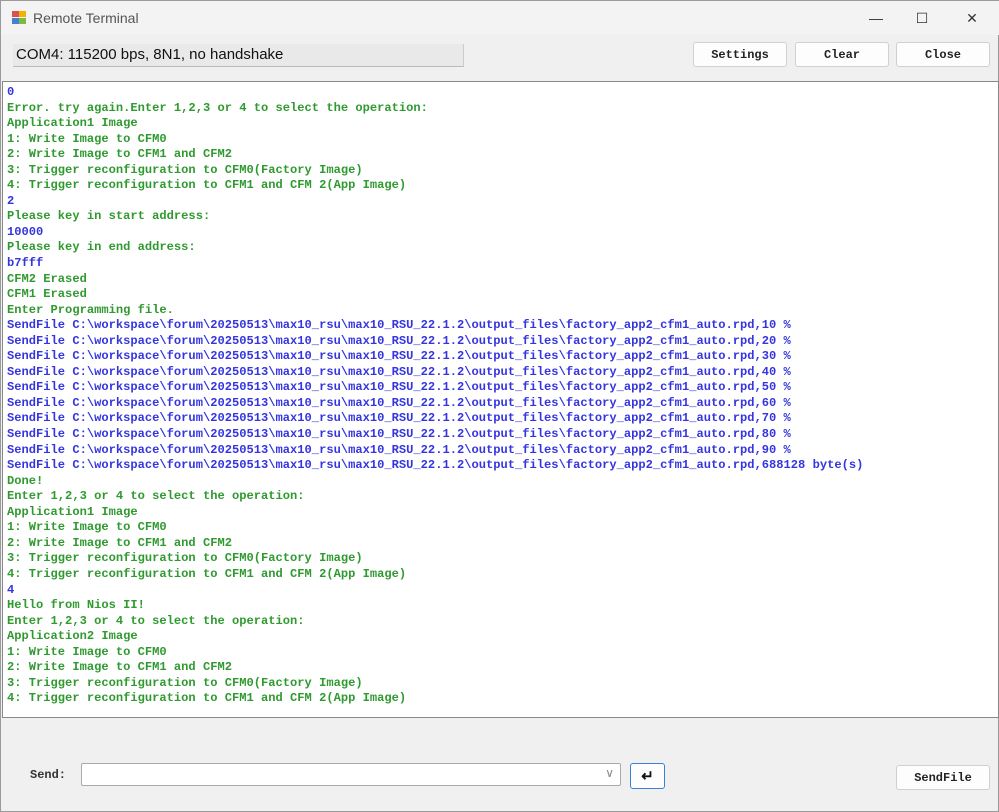 The image size is (999, 812). Describe the element at coordinates (48, 775) in the screenshot. I see `send-label: Send:` at that location.